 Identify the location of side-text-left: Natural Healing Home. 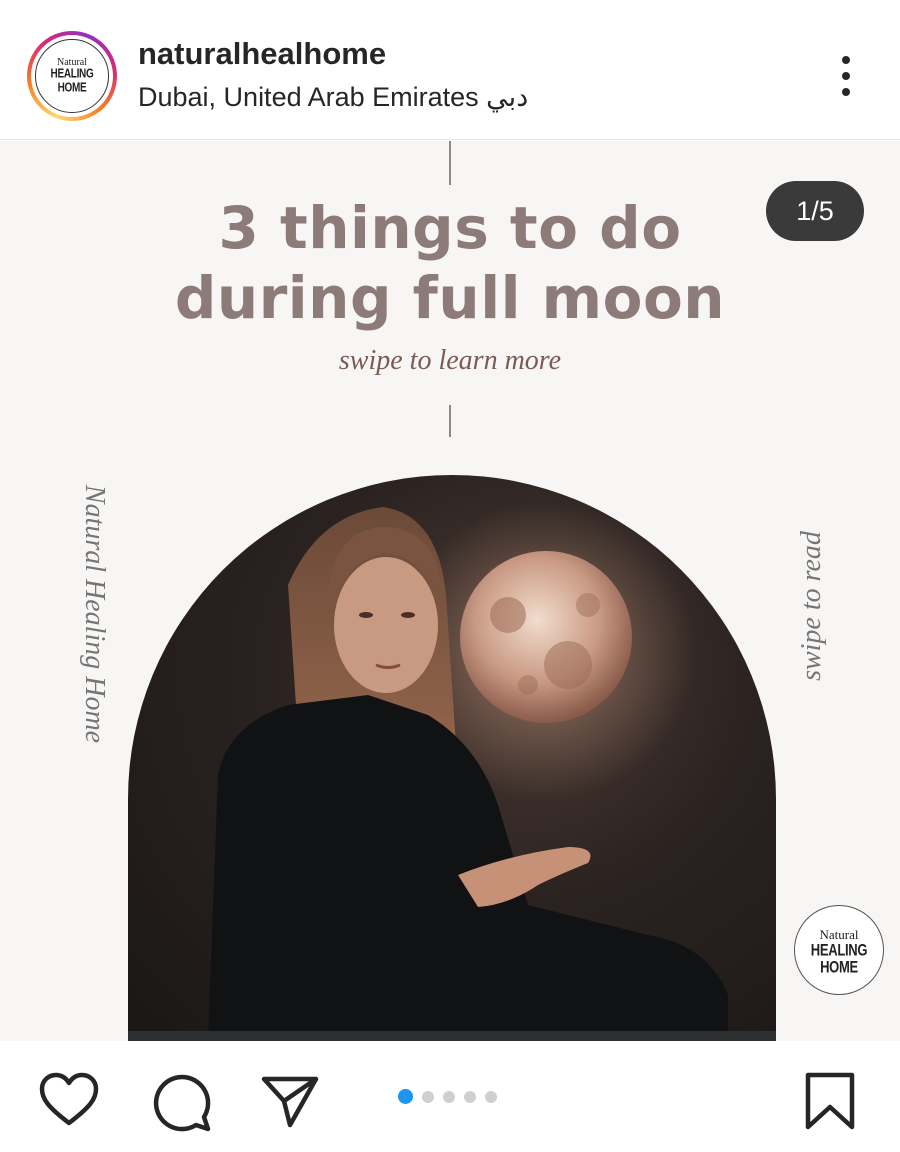
(94, 614).